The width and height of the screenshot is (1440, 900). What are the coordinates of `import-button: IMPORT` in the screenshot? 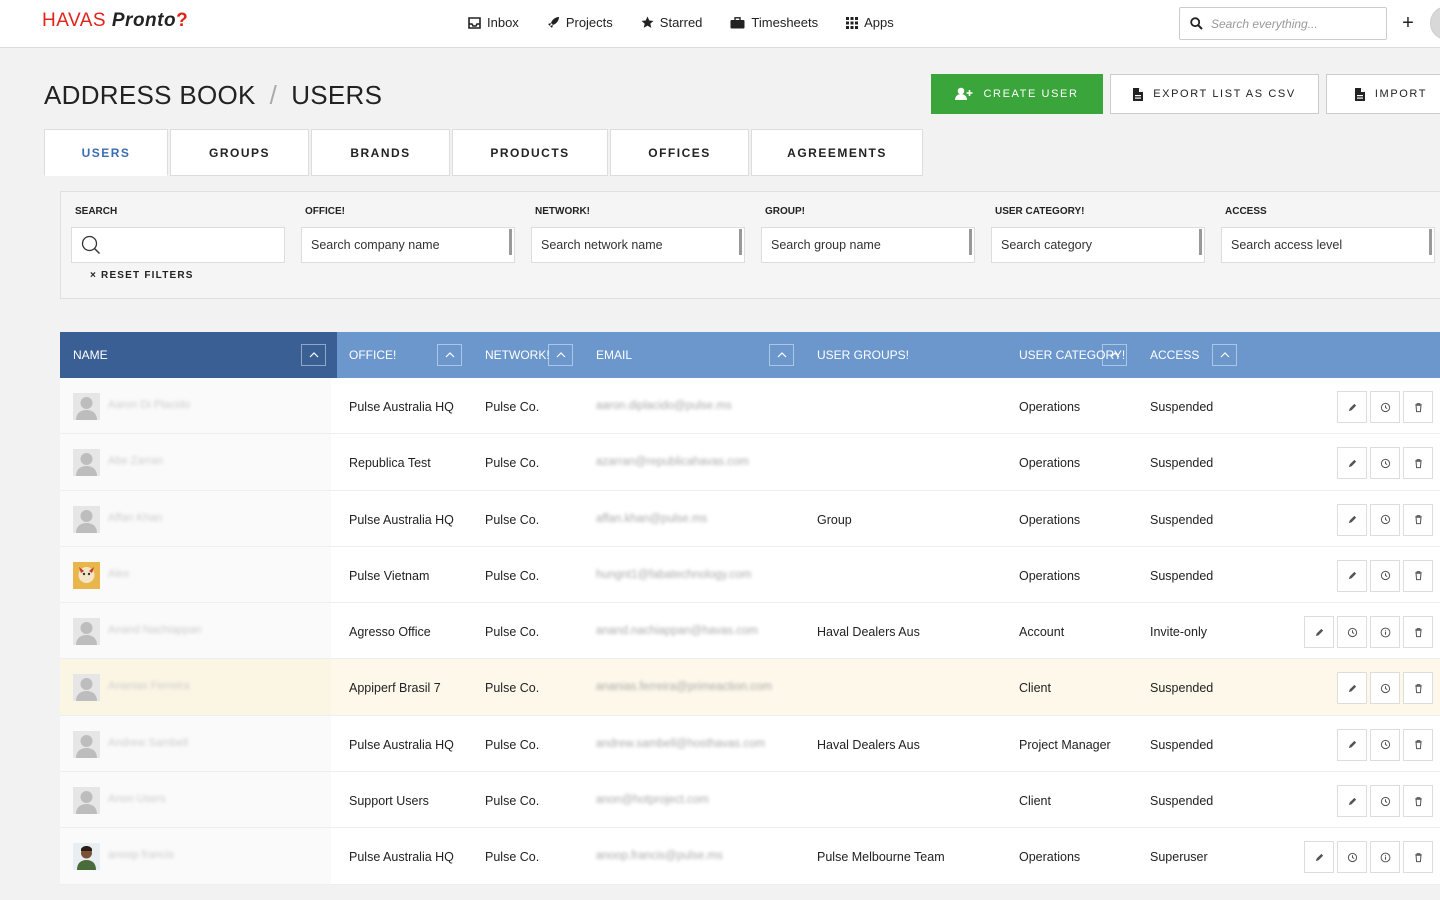 It's located at (1383, 94).